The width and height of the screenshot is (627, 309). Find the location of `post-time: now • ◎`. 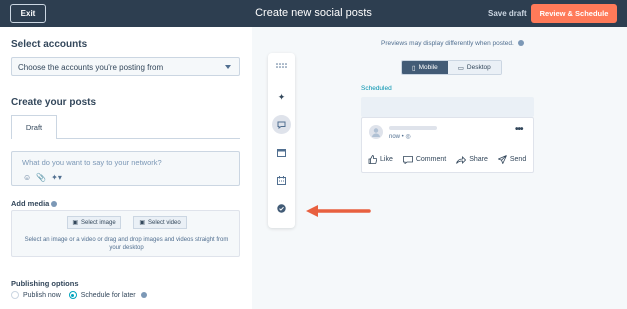

post-time: now • ◎ is located at coordinates (400, 136).